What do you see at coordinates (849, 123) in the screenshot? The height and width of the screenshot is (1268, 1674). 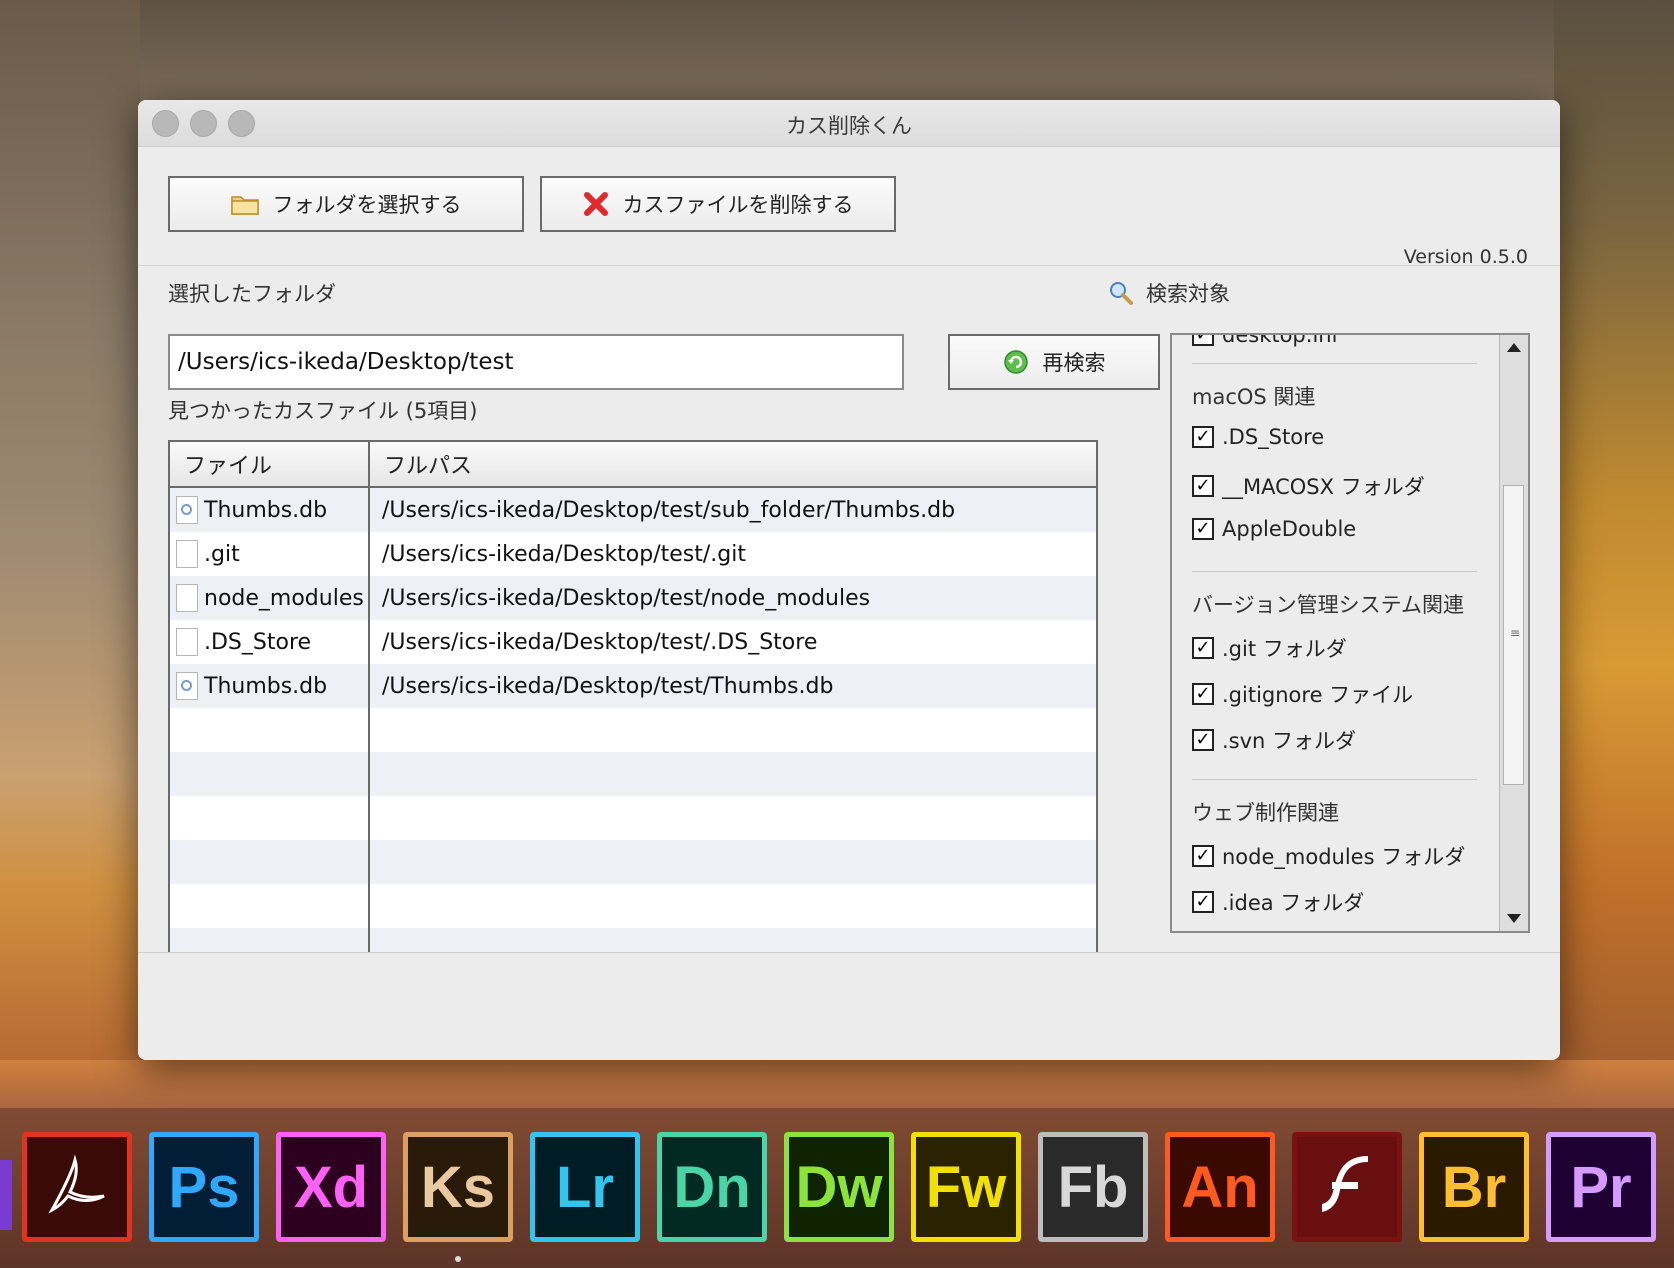 I see `title-bar: カス削除くん` at bounding box center [849, 123].